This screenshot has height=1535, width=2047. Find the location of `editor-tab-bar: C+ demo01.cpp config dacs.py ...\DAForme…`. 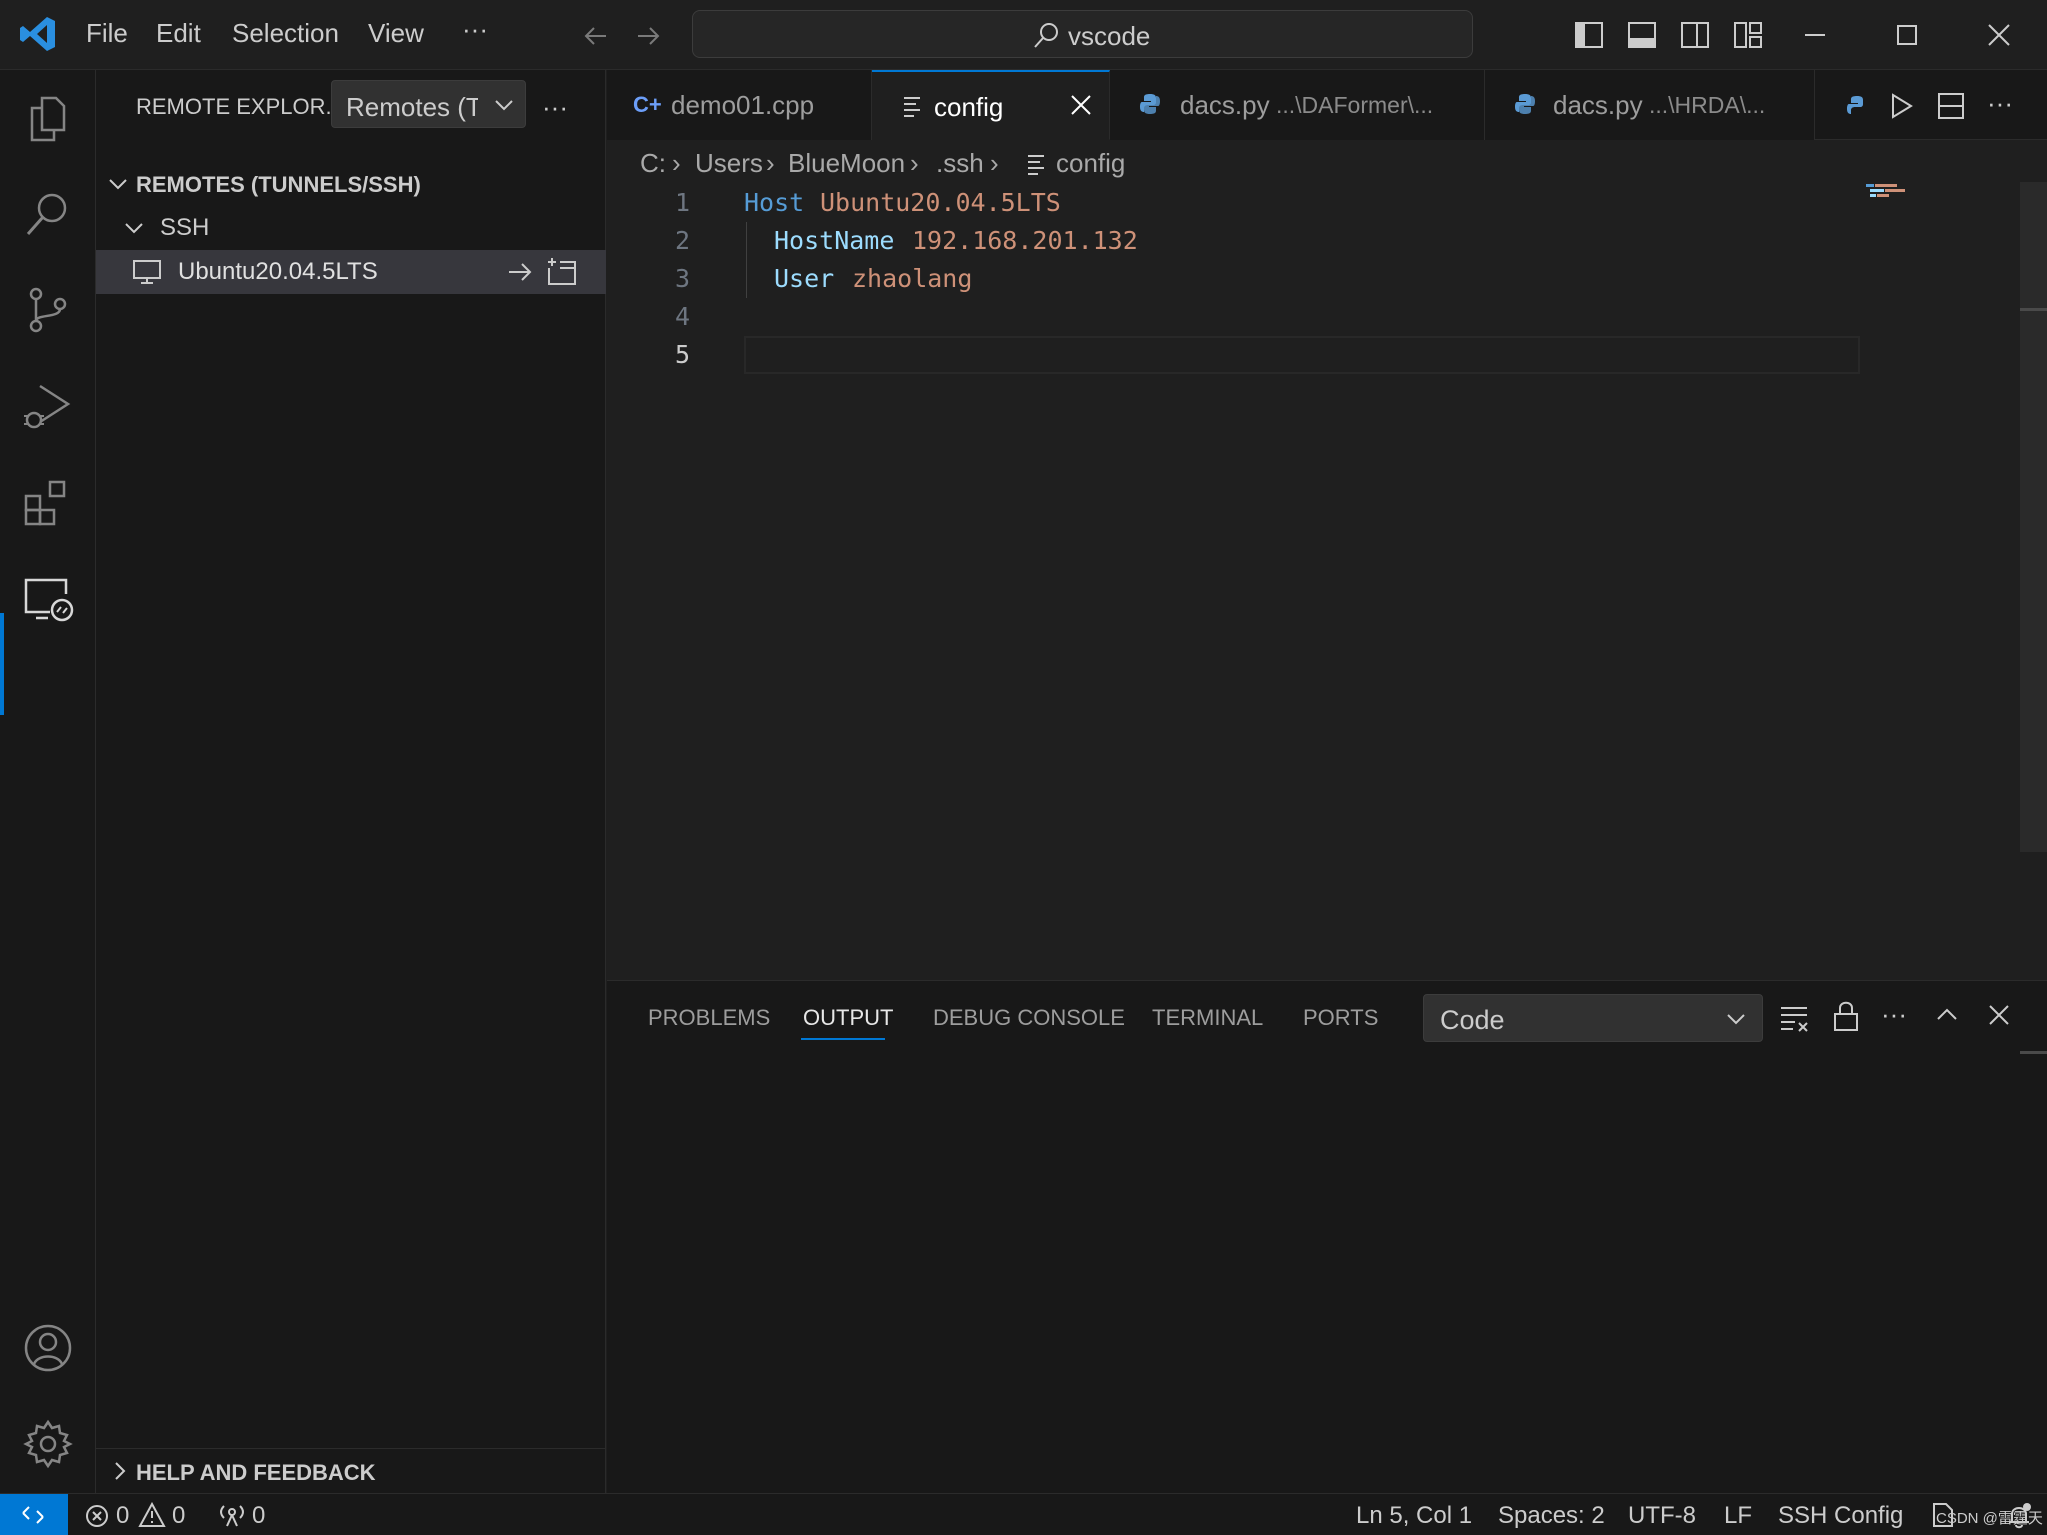

editor-tab-bar: C+ demo01.cpp config dacs.py ...\DAForme… is located at coordinates (1327, 105).